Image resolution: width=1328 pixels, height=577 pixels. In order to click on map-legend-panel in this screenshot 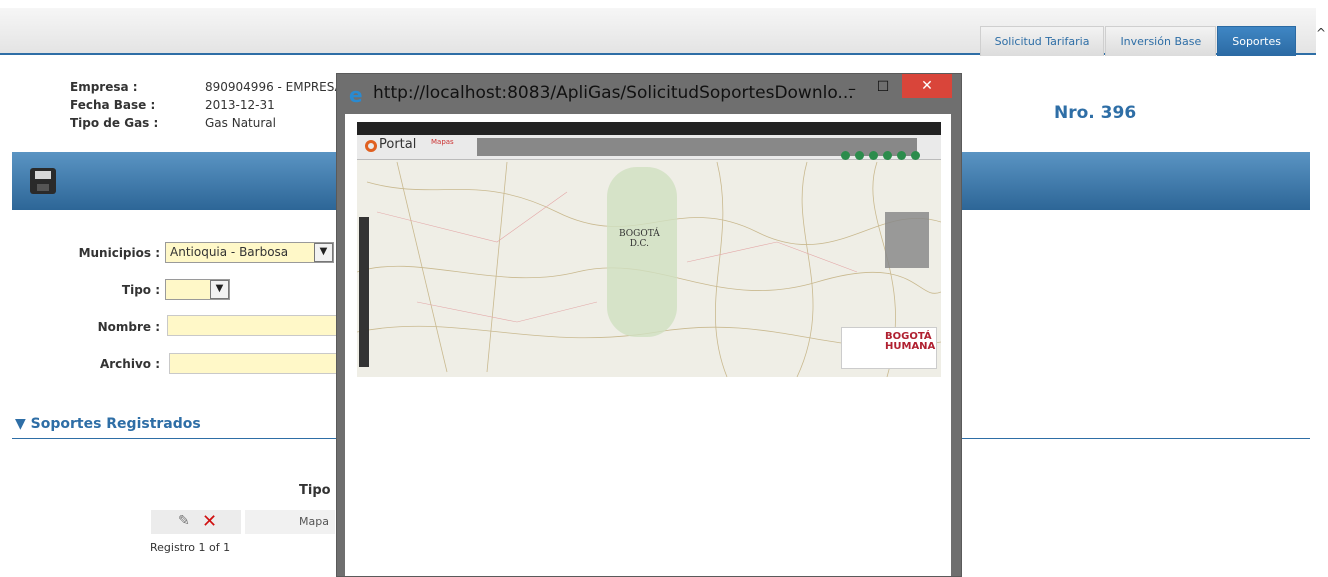, I will do `click(907, 240)`.